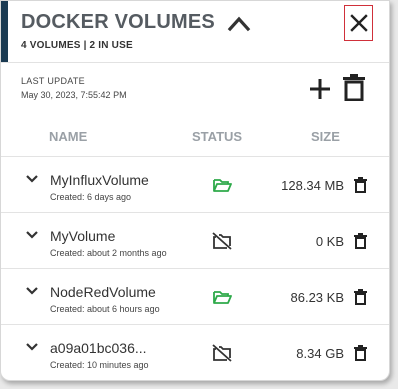  Describe the element at coordinates (118, 22) in the screenshot. I see `panel-title: DOCKER VOLUMES` at that location.